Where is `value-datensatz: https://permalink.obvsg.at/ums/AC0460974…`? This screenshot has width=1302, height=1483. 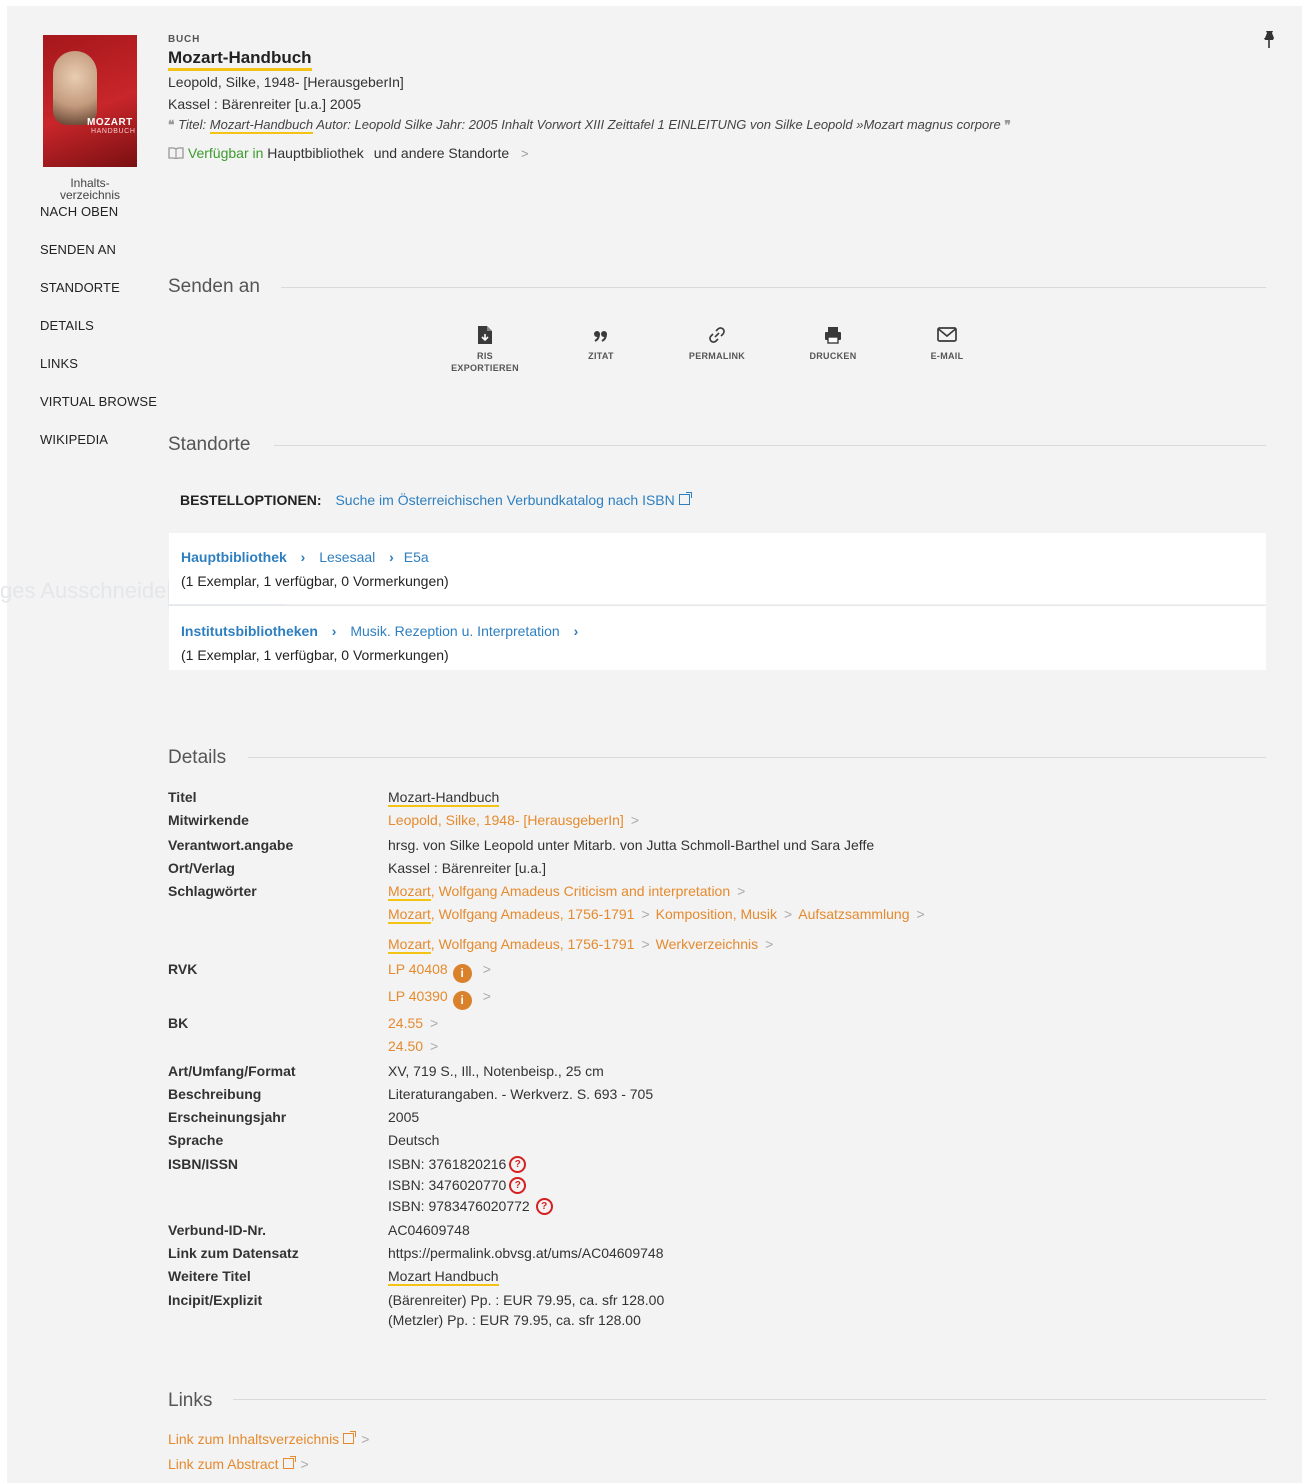
value-datensatz: https://permalink.obvsg.at/ums/AC0460974… is located at coordinates (526, 1253).